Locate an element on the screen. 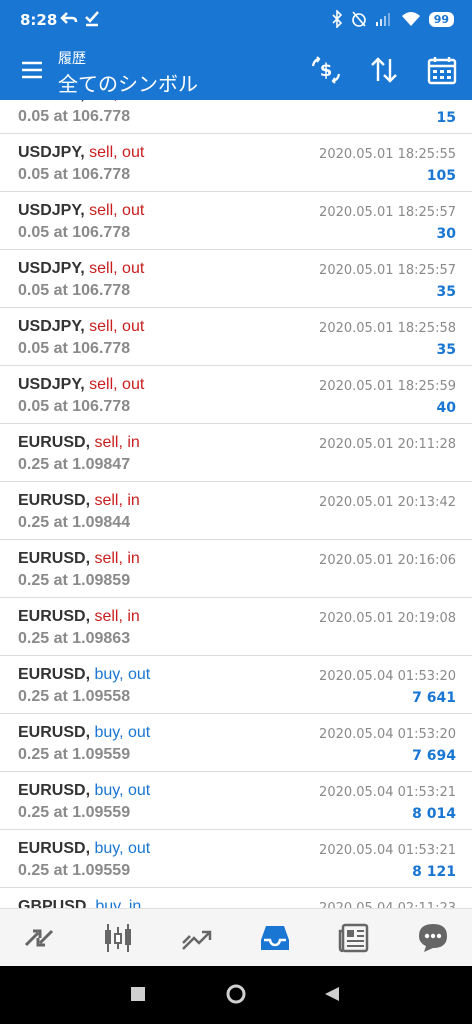 The image size is (472, 1024). sort-arrows-icon is located at coordinates (384, 70).